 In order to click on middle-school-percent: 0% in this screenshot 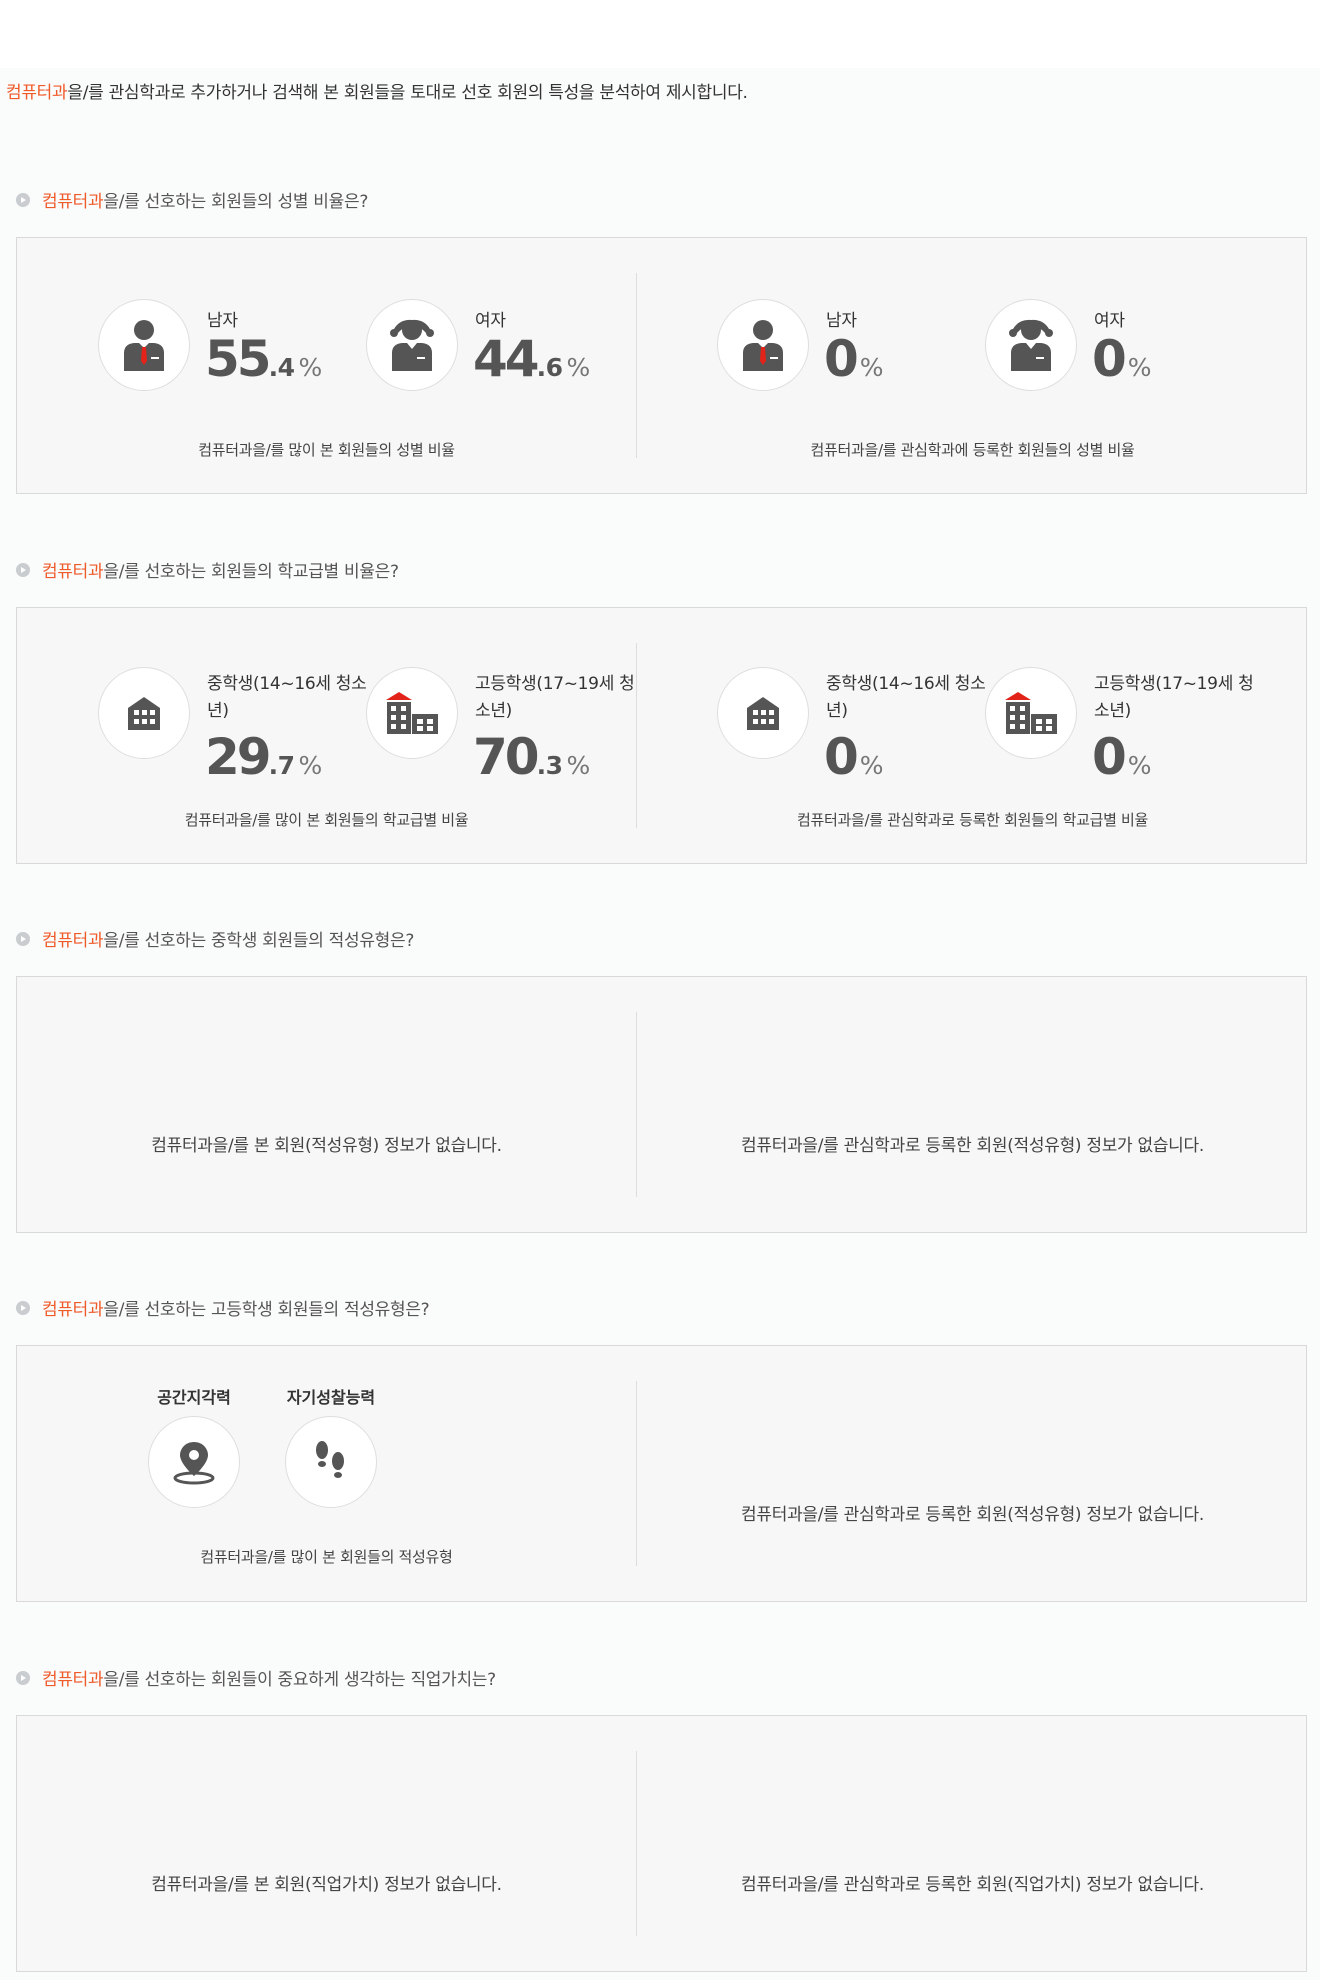, I will do `click(854, 757)`.